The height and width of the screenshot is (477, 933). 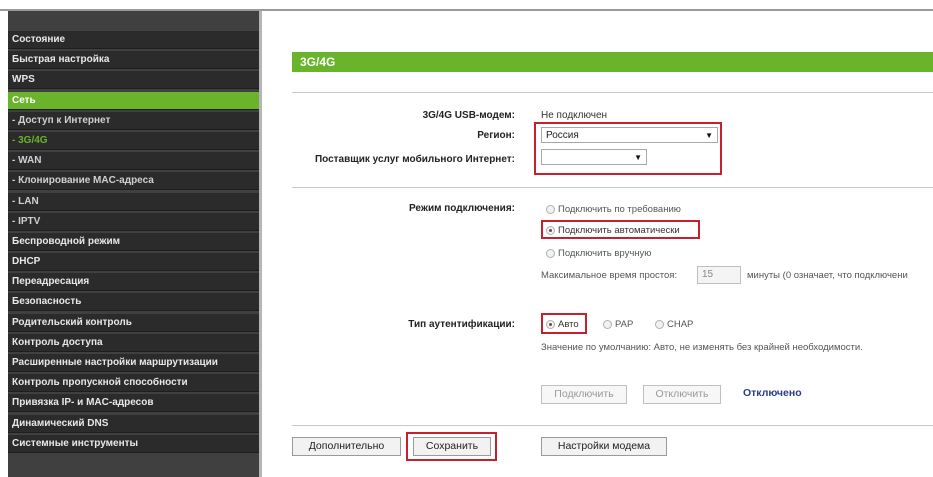 I want to click on sidebar-item-mac-clone: - Клонирование MAC-адреса, so click(x=133, y=181).